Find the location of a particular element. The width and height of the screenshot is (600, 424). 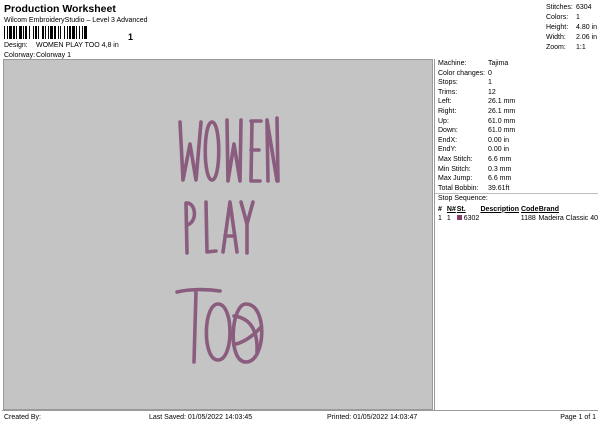

footer-created-by: Created By: is located at coordinates (22, 417).